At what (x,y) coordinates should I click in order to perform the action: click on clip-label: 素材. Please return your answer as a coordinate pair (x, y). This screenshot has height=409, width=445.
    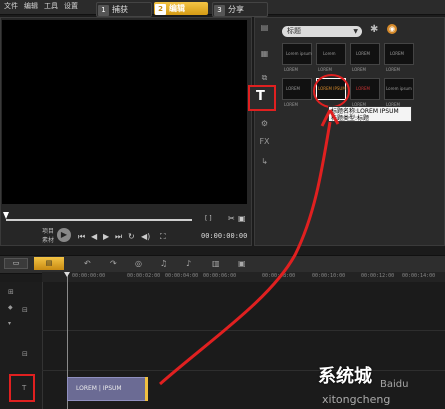
    Looking at the image, I should click on (48, 239).